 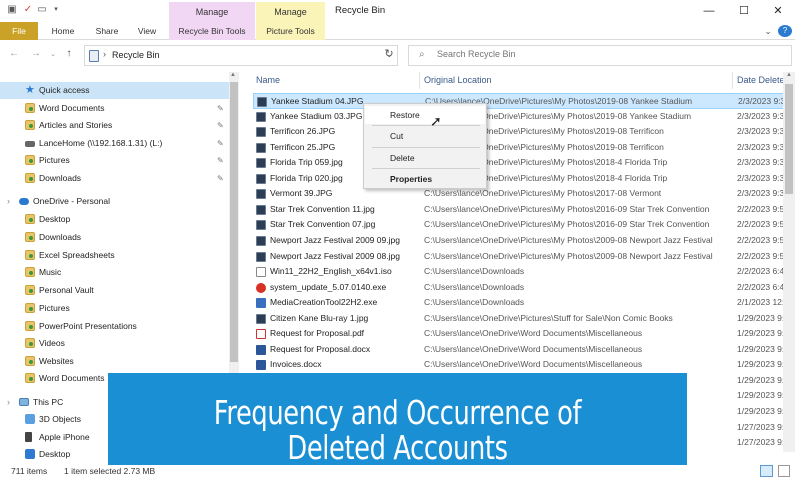 I want to click on nav-item: Pictures ✎, so click(x=114, y=160).